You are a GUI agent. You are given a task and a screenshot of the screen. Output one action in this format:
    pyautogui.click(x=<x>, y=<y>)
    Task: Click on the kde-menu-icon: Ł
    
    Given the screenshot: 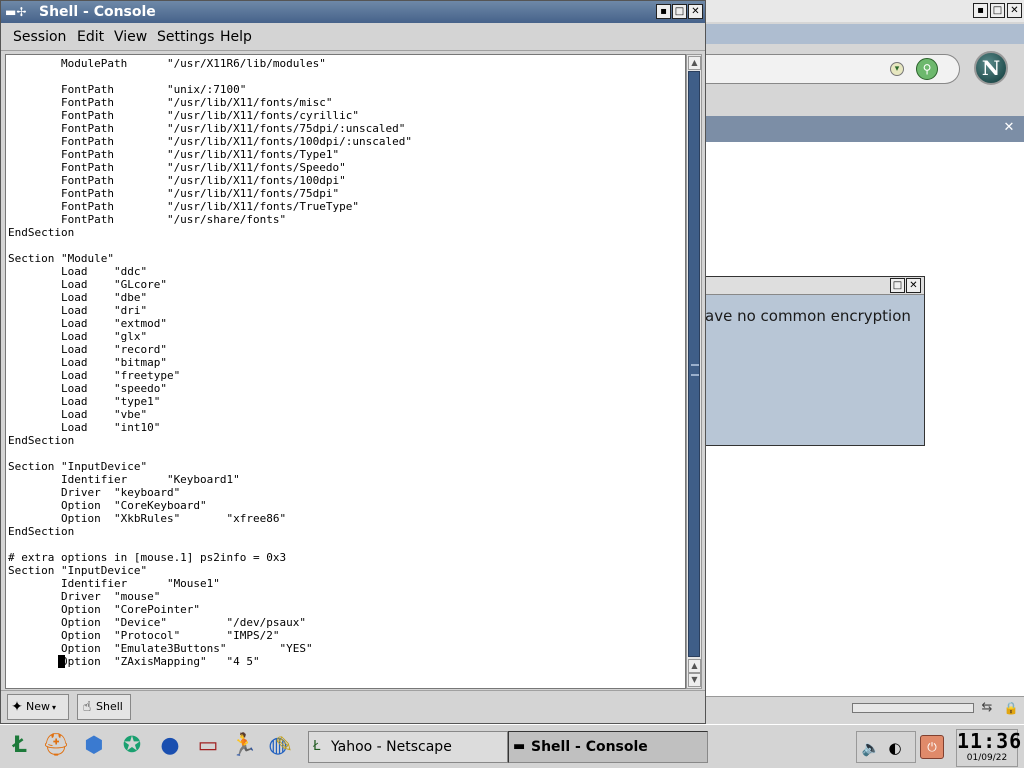 What is the action you would take?
    pyautogui.click(x=20, y=746)
    